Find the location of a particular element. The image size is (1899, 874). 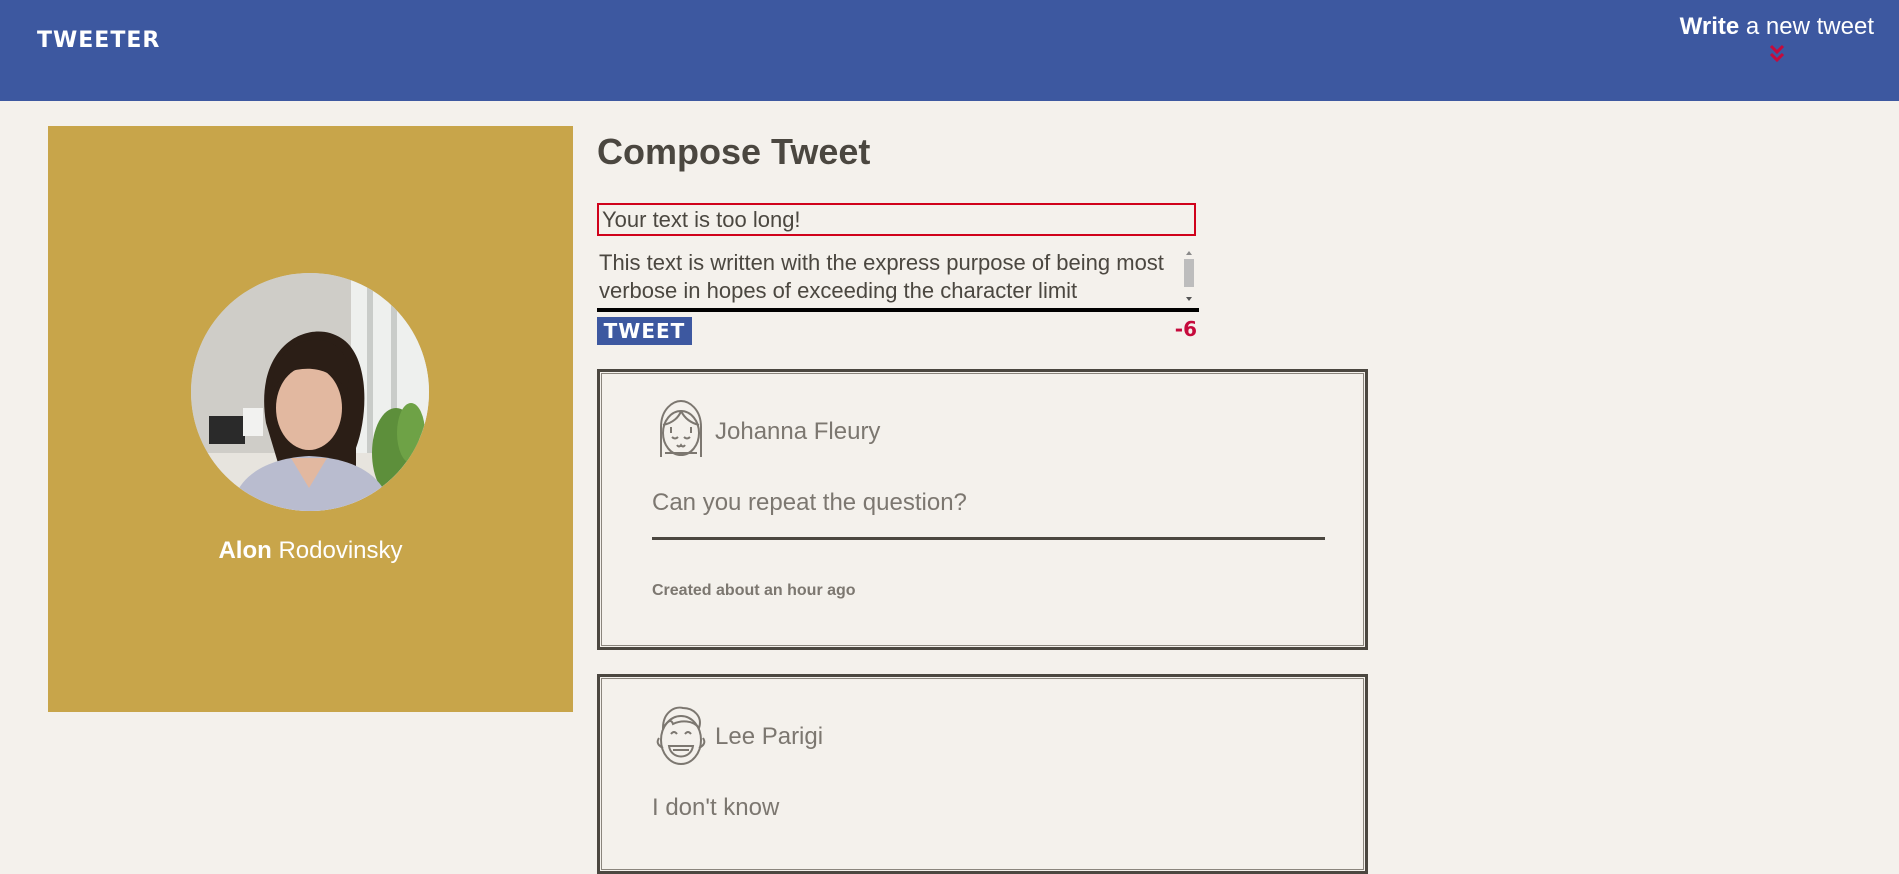

tweet-text: I don't know is located at coordinates (716, 807).